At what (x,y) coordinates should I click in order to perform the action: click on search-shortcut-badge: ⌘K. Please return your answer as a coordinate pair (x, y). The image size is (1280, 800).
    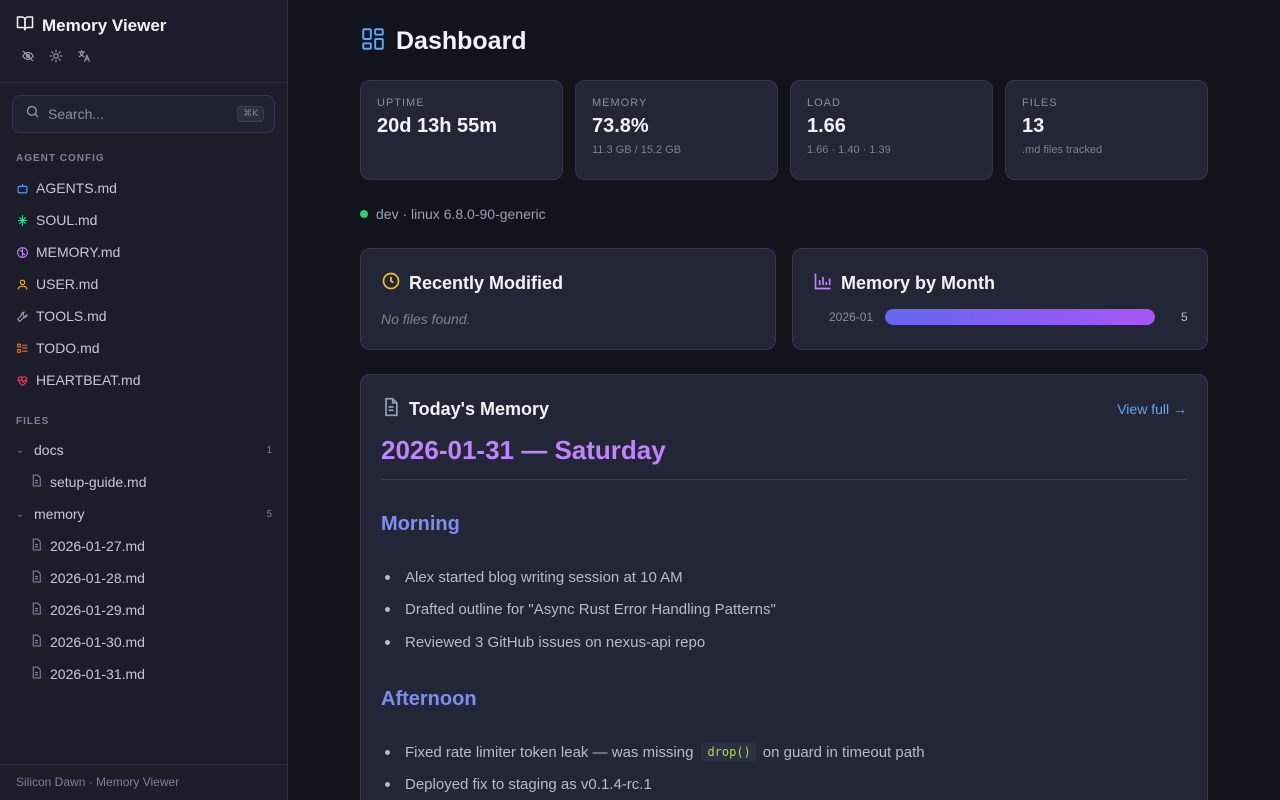
    Looking at the image, I should click on (250, 114).